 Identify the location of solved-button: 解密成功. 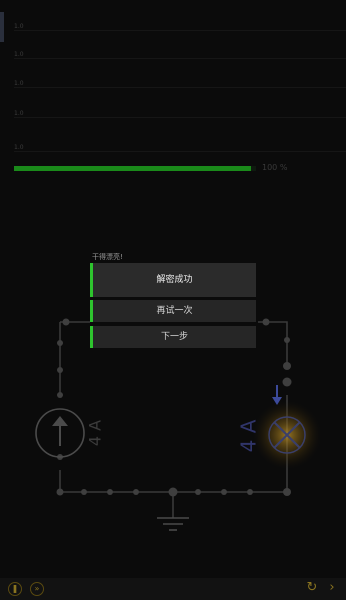
(173, 280).